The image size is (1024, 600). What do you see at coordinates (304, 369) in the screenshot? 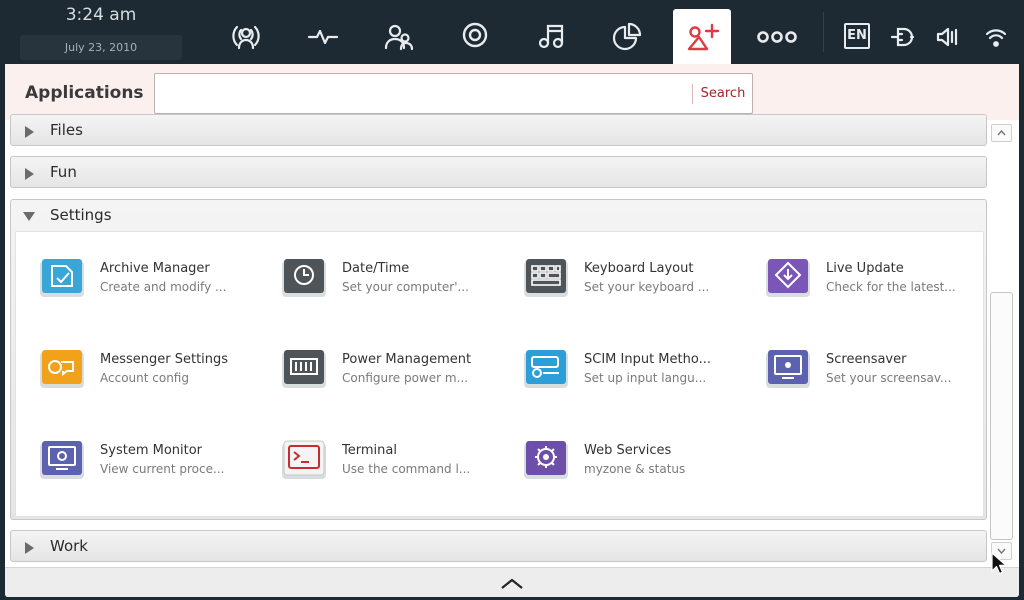
I see `power-icon` at bounding box center [304, 369].